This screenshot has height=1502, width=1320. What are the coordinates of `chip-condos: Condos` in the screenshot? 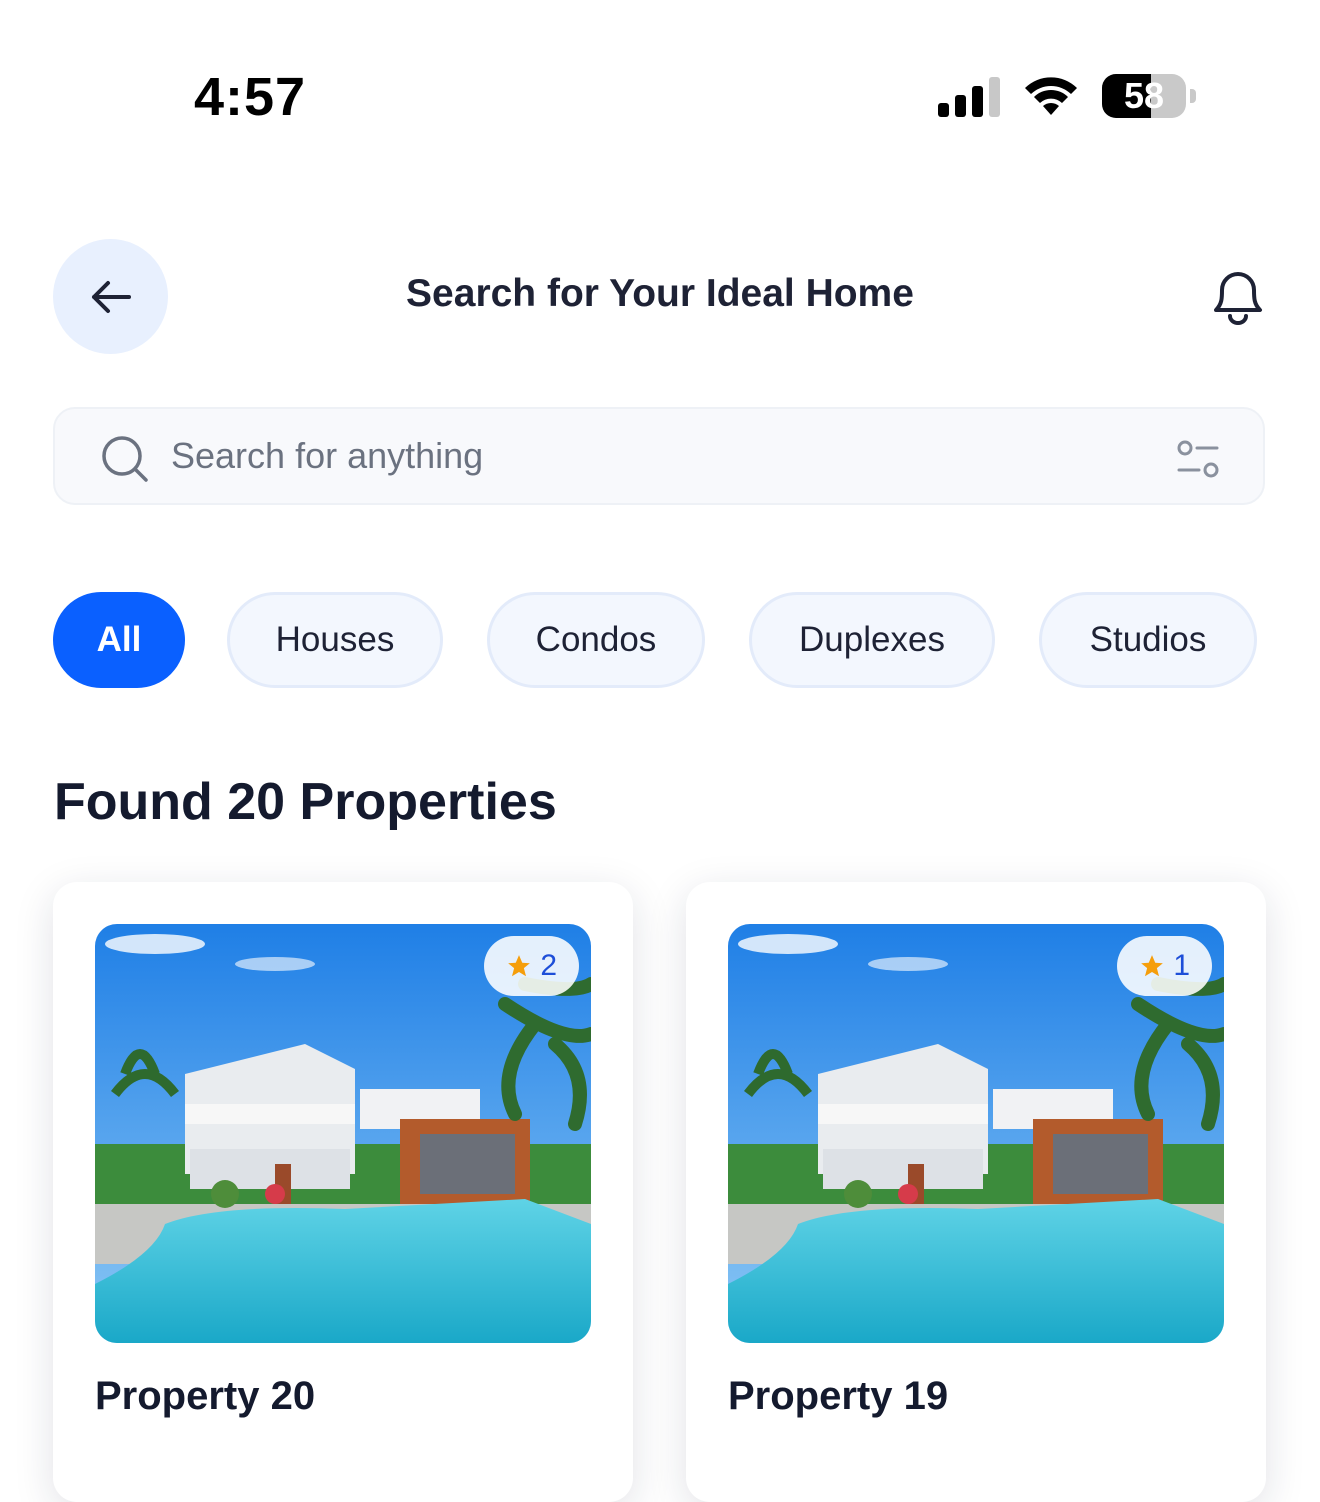 It's located at (596, 640).